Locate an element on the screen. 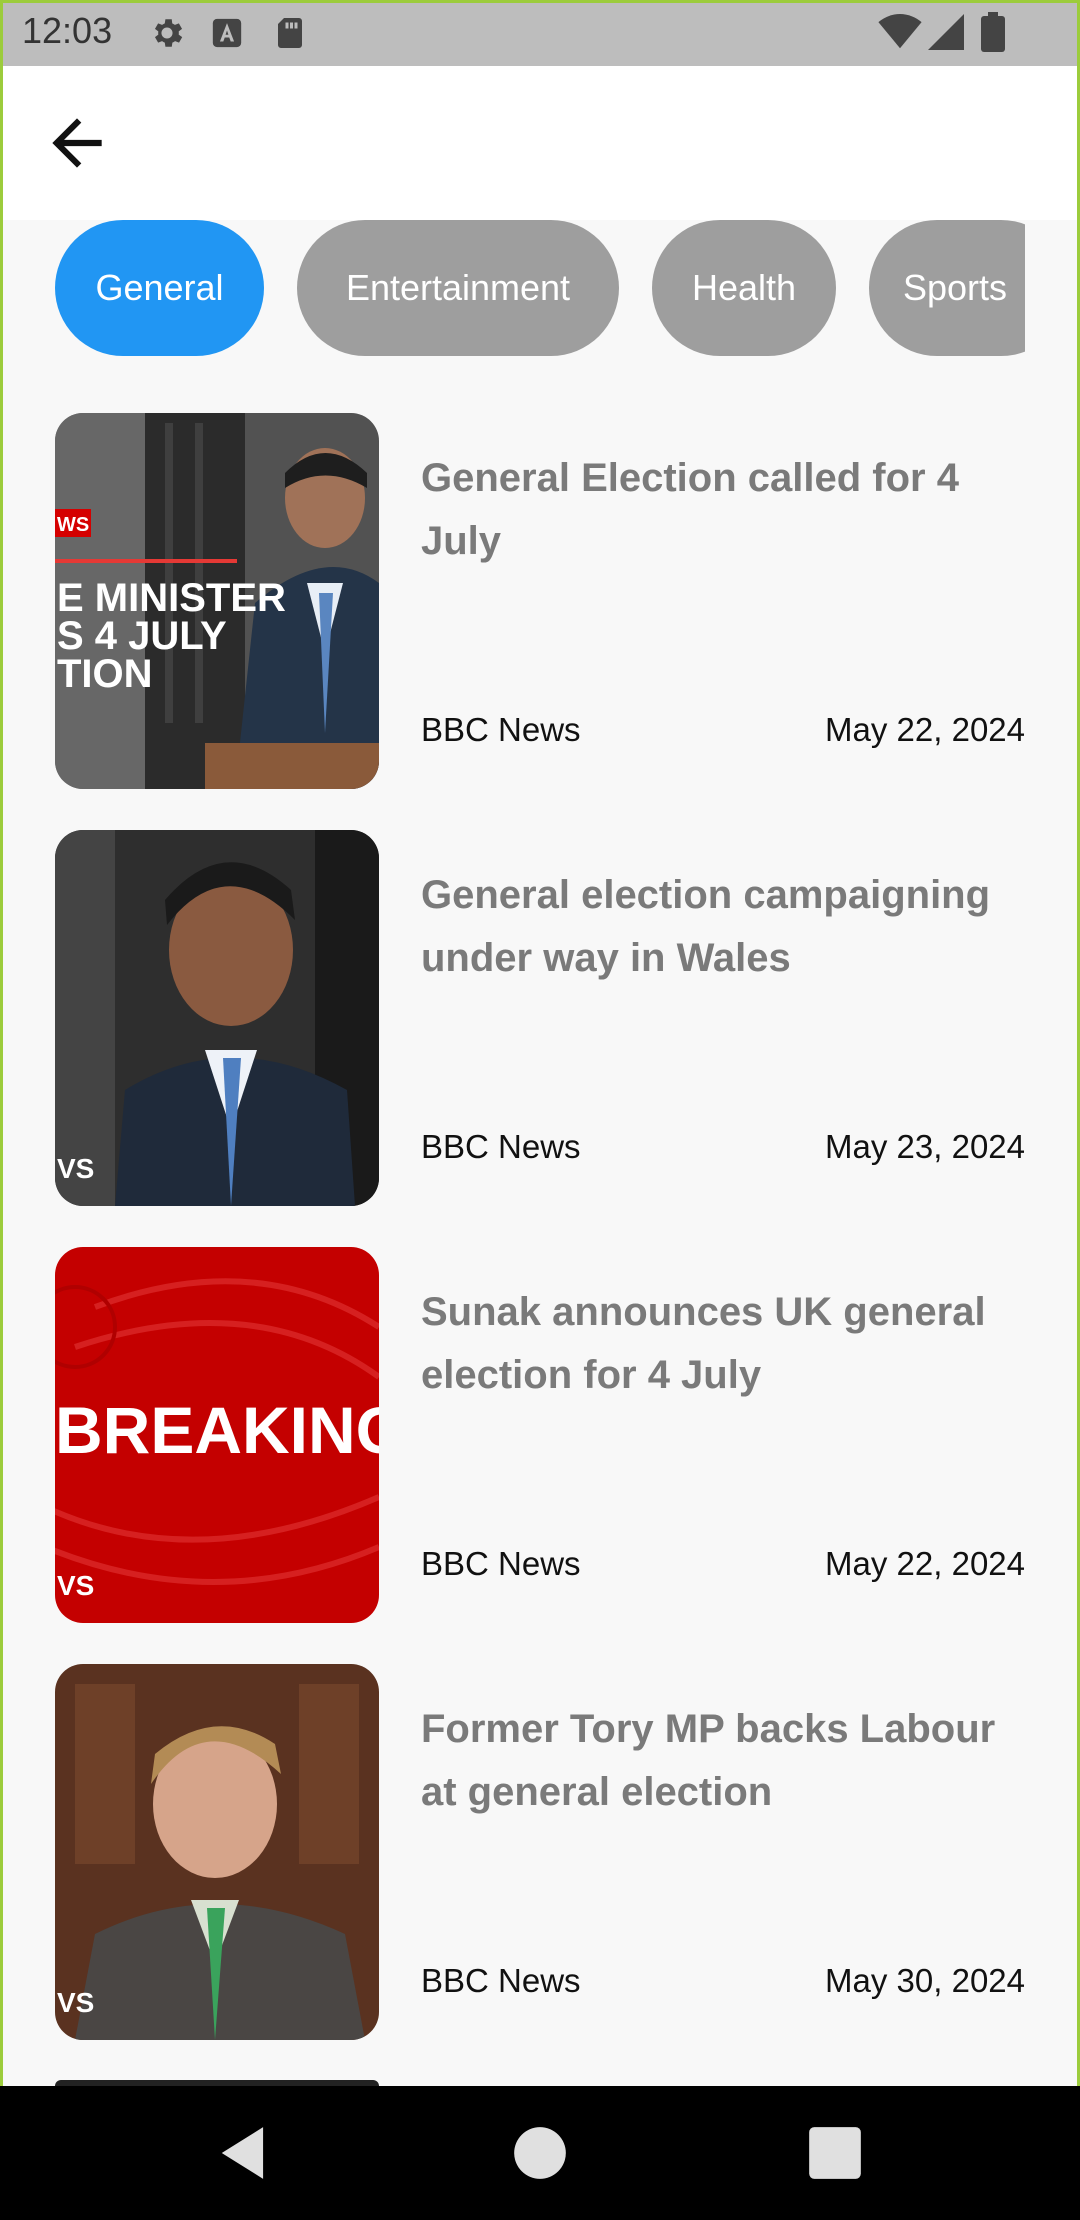 The height and width of the screenshot is (2220, 1080). back-button is located at coordinates (77, 143).